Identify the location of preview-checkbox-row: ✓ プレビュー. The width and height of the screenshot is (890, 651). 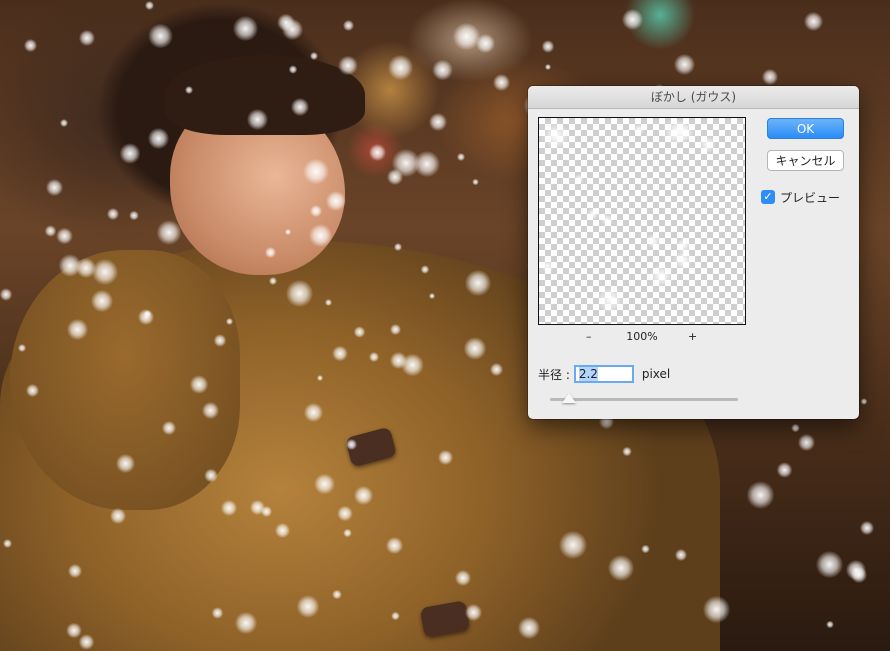
(800, 197).